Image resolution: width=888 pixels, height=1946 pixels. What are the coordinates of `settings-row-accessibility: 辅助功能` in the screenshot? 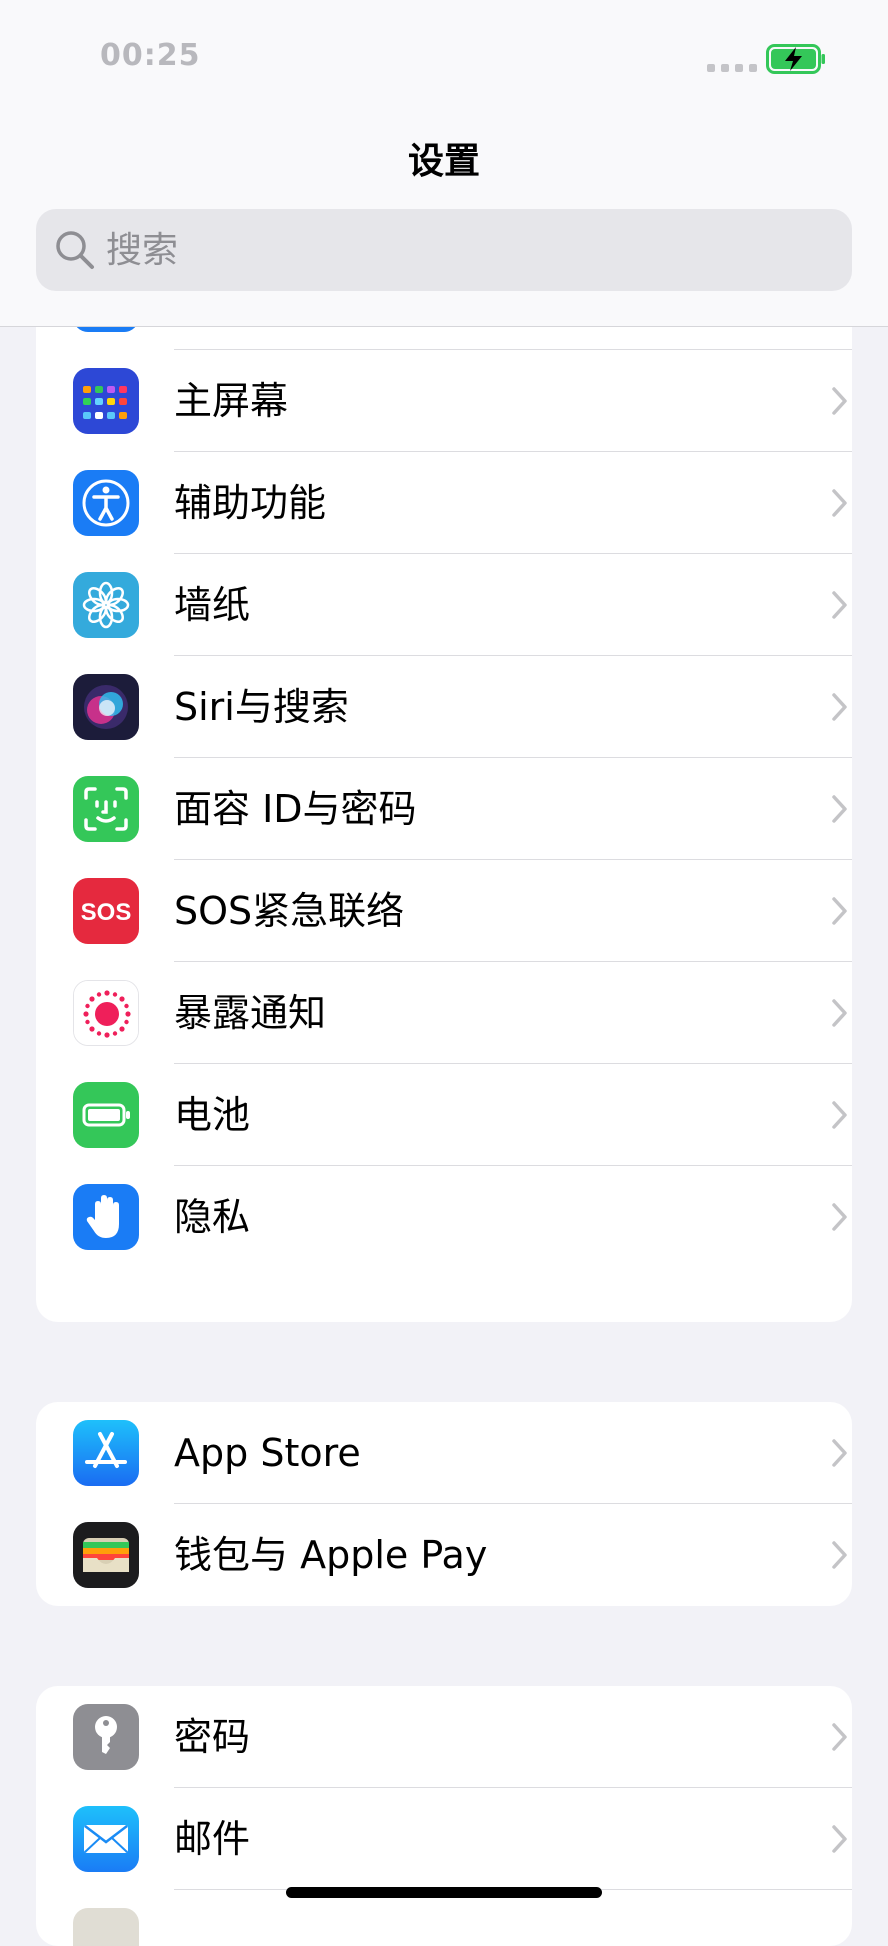 It's located at (444, 503).